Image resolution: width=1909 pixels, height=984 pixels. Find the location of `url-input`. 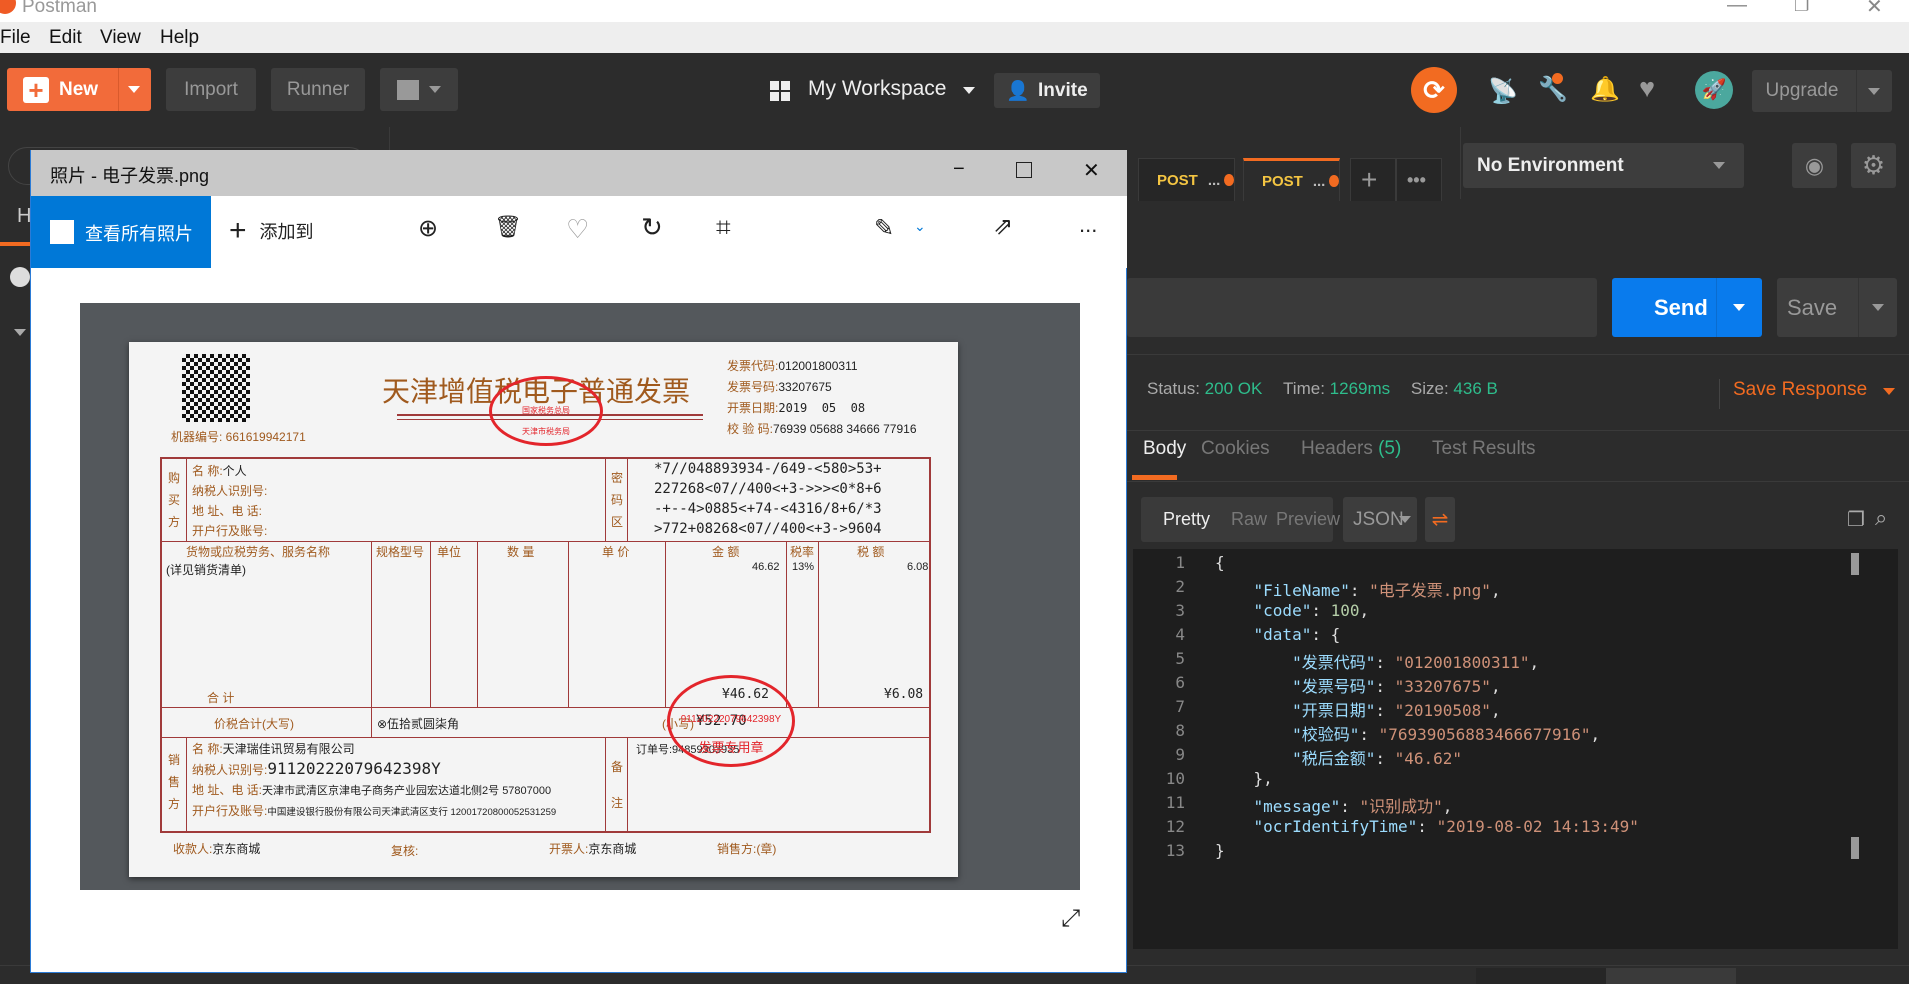

url-input is located at coordinates (1362, 307).